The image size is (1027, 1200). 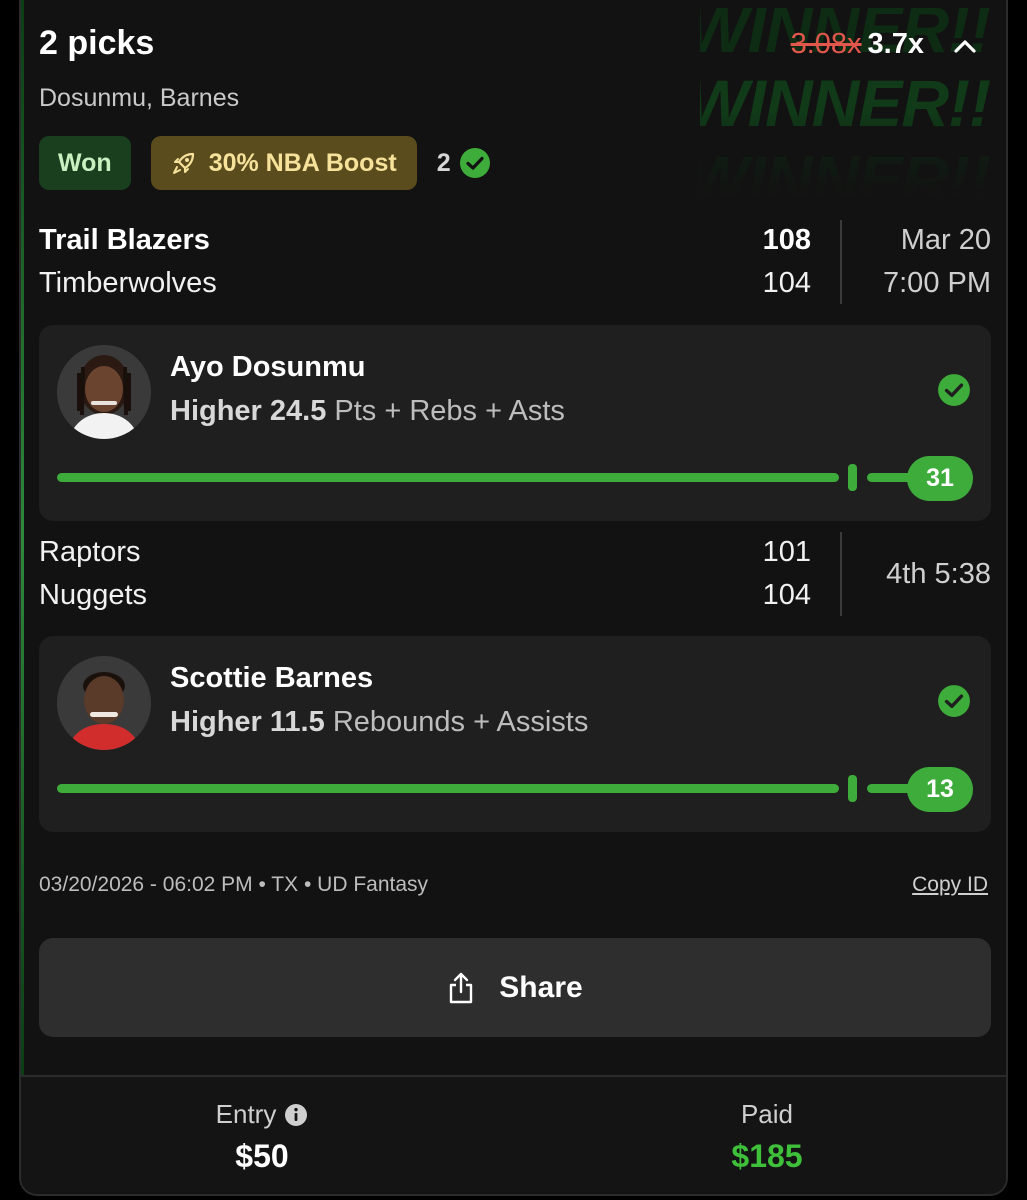 What do you see at coordinates (124, 240) in the screenshot?
I see `team-name: Trail Blazers` at bounding box center [124, 240].